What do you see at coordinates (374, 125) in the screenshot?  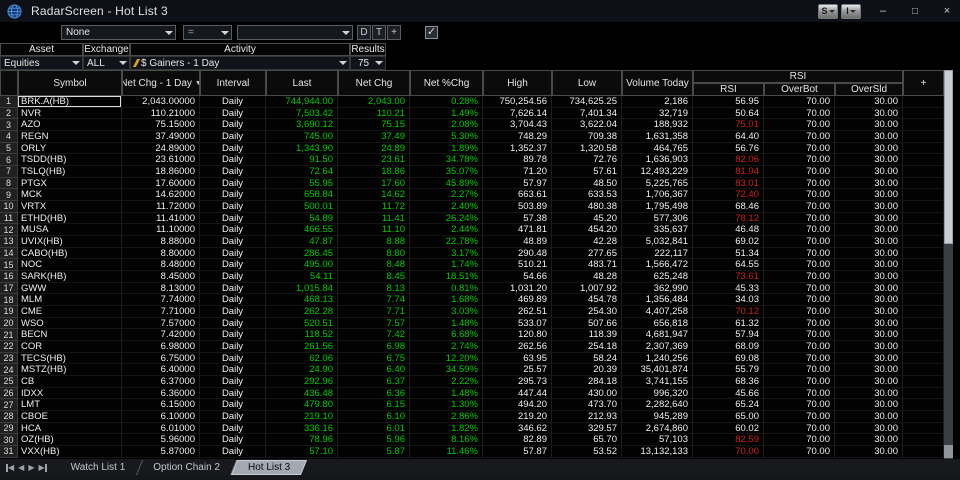 I see `cell-net-chg: 75.15` at bounding box center [374, 125].